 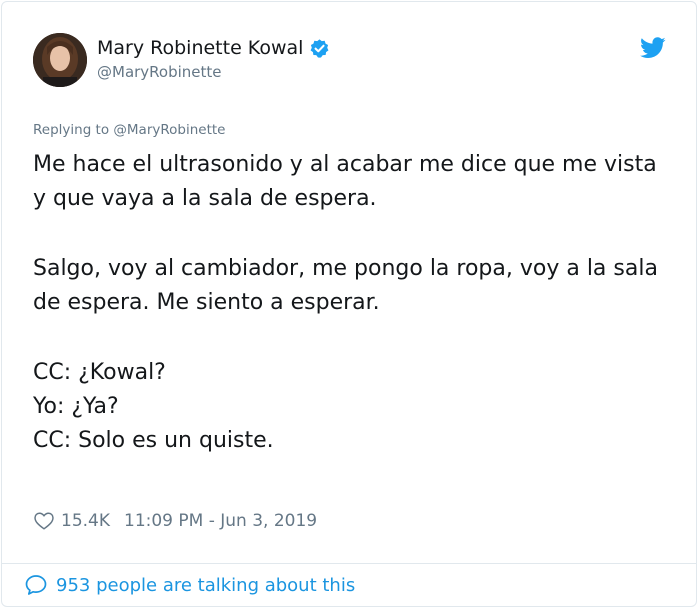 I want to click on tweet-dialogue-line-2: Yo: ¿Ya?, so click(x=76, y=406).